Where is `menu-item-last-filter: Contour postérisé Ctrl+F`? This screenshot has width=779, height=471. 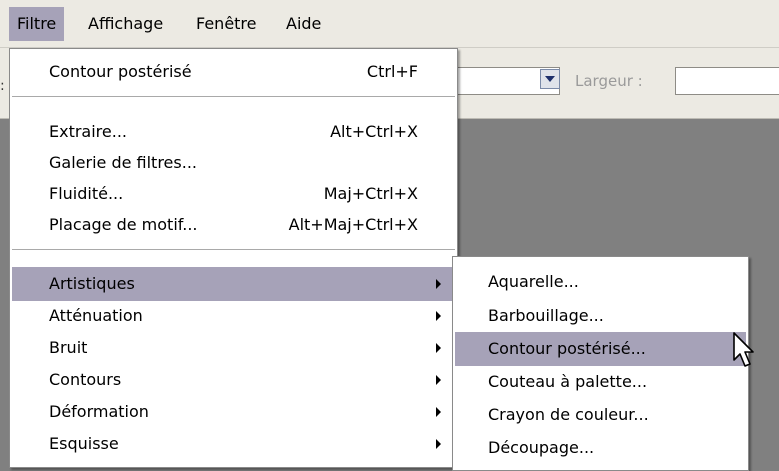 menu-item-last-filter: Contour postérisé Ctrl+F is located at coordinates (233, 72).